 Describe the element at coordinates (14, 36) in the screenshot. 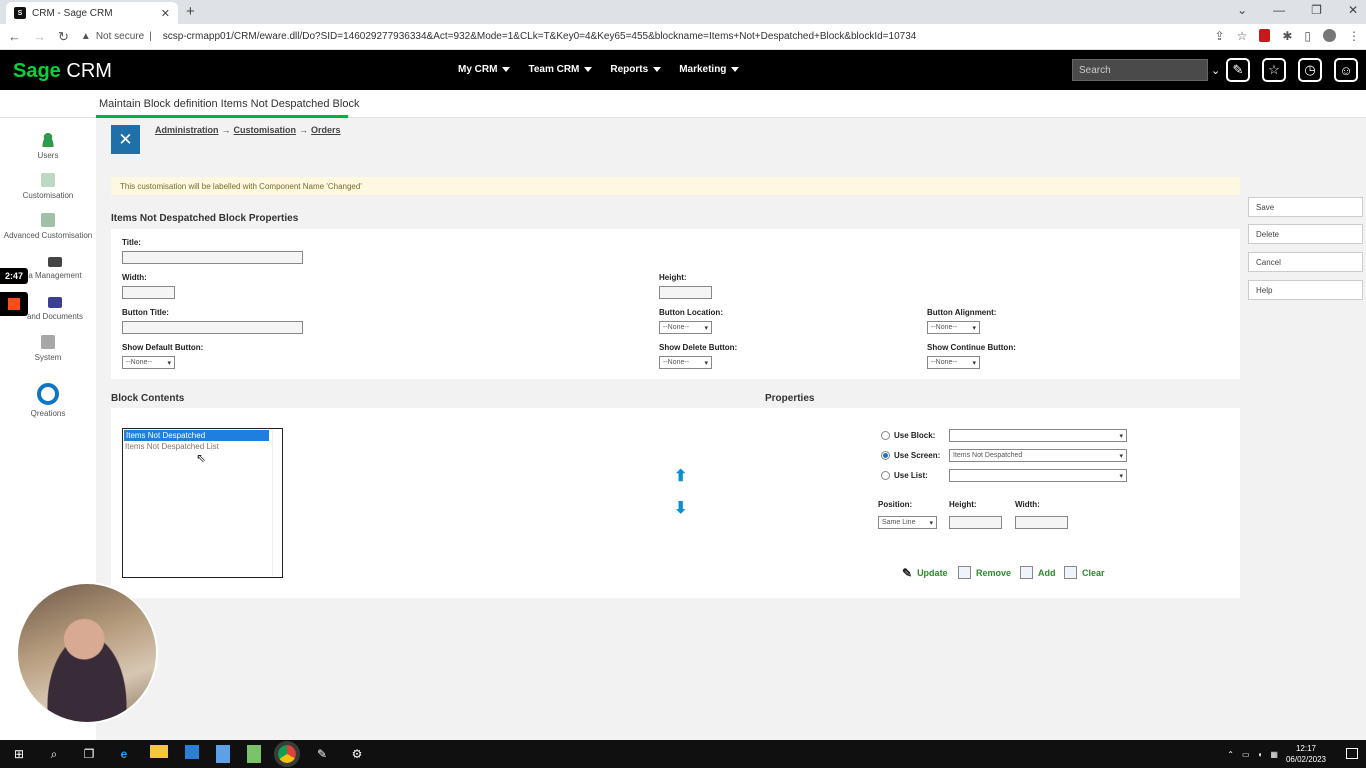

I see `back-icon: ←` at that location.